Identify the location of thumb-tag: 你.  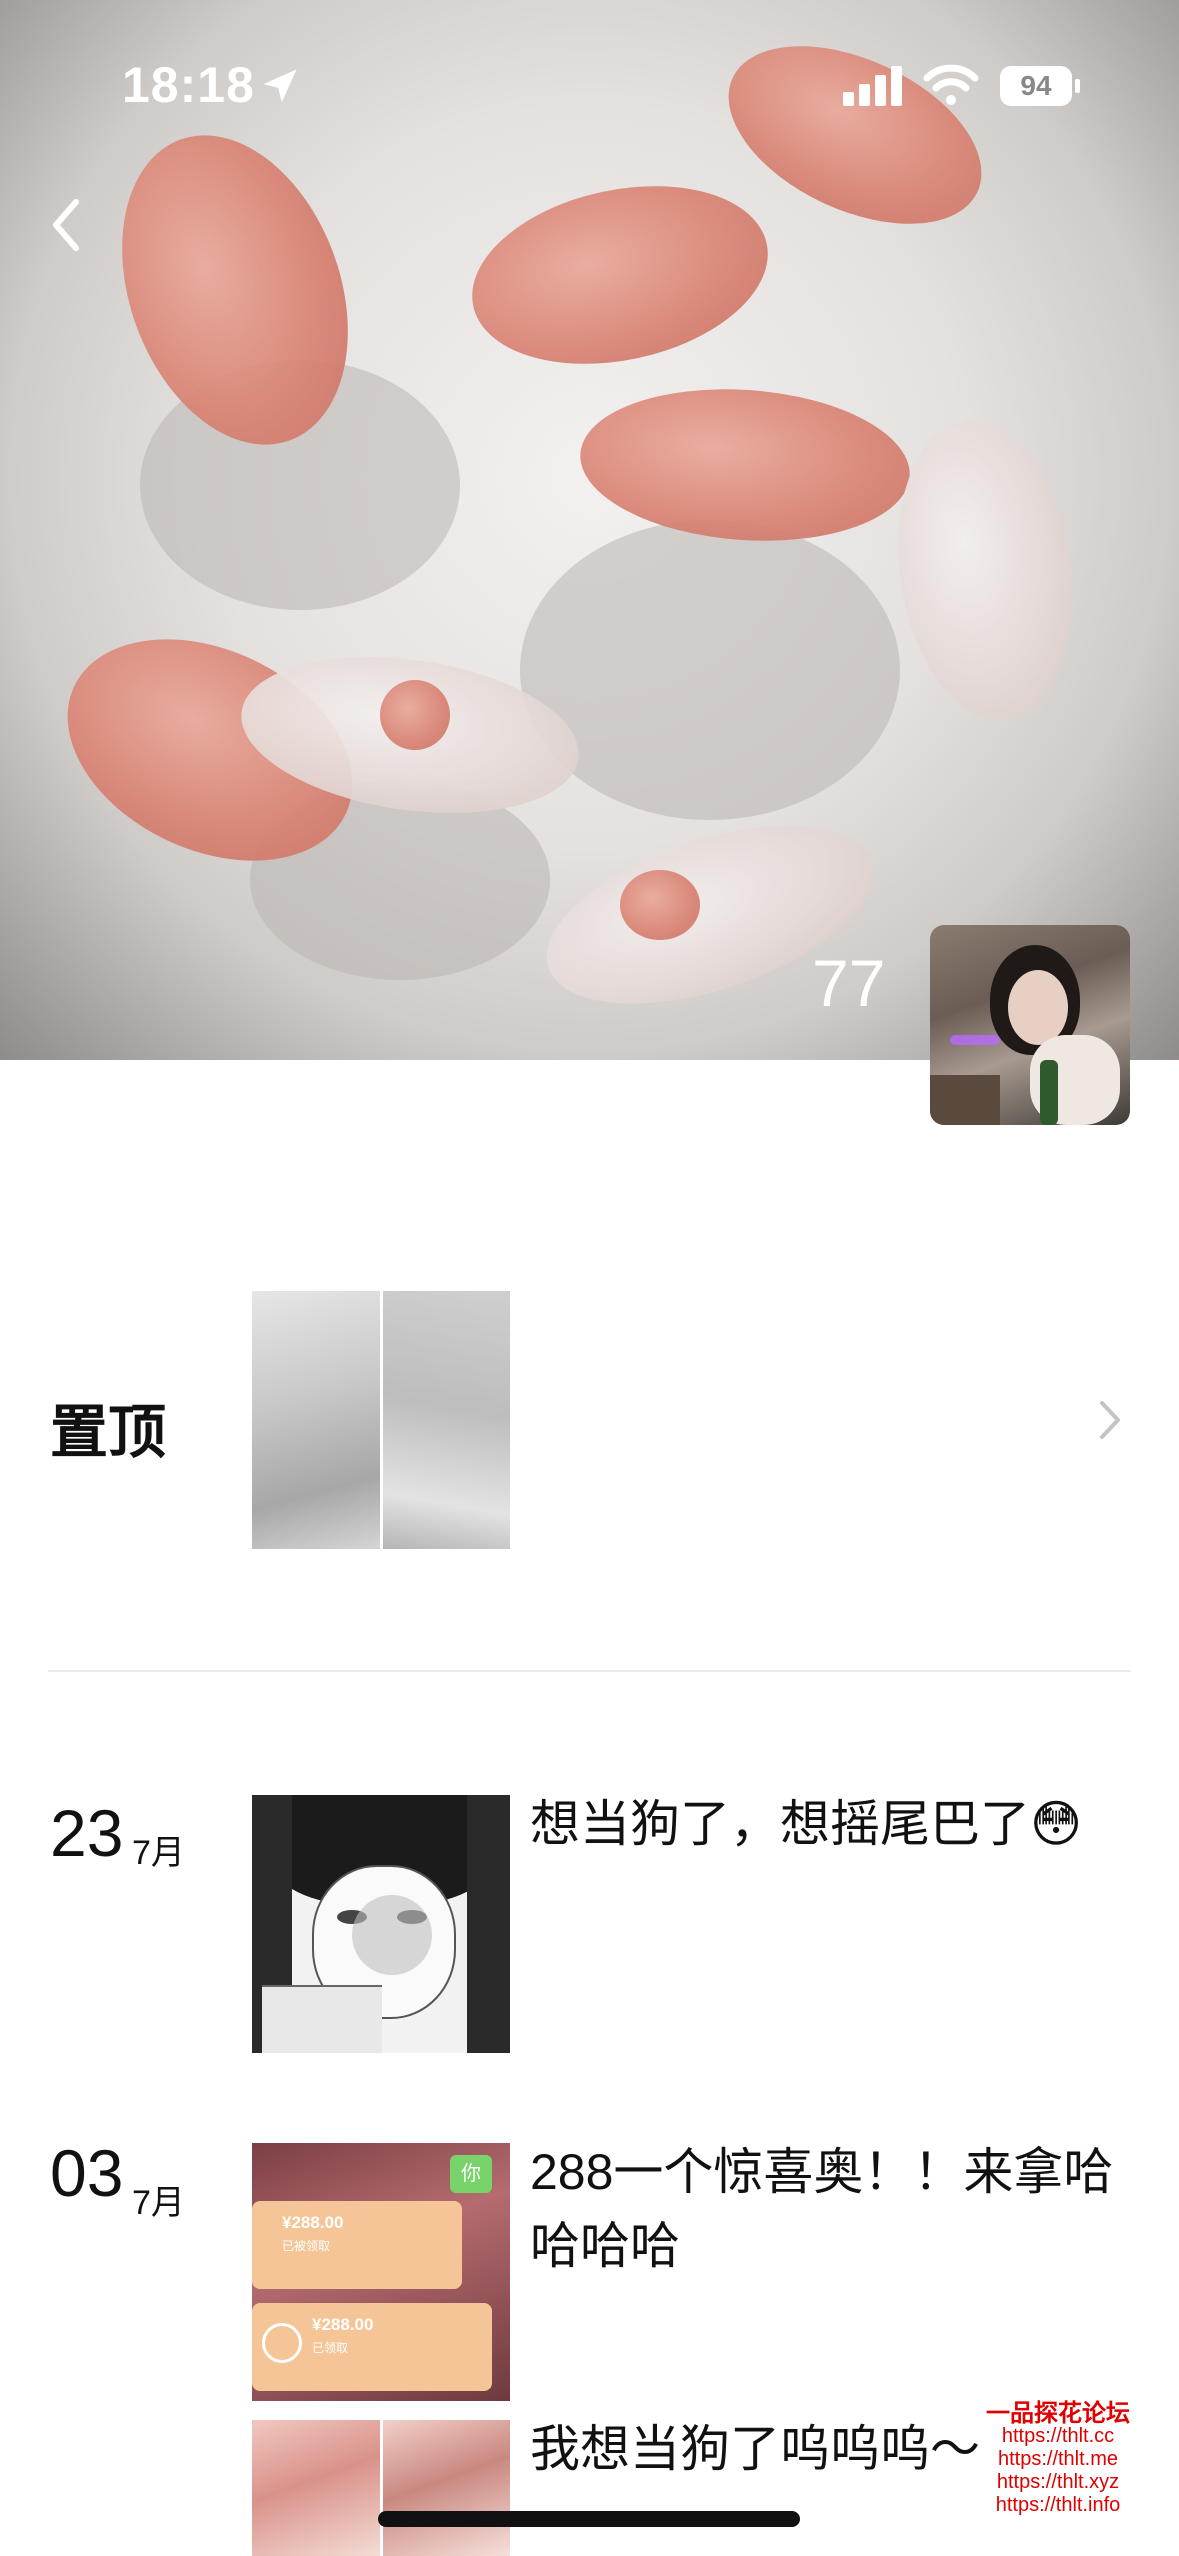
(471, 2174).